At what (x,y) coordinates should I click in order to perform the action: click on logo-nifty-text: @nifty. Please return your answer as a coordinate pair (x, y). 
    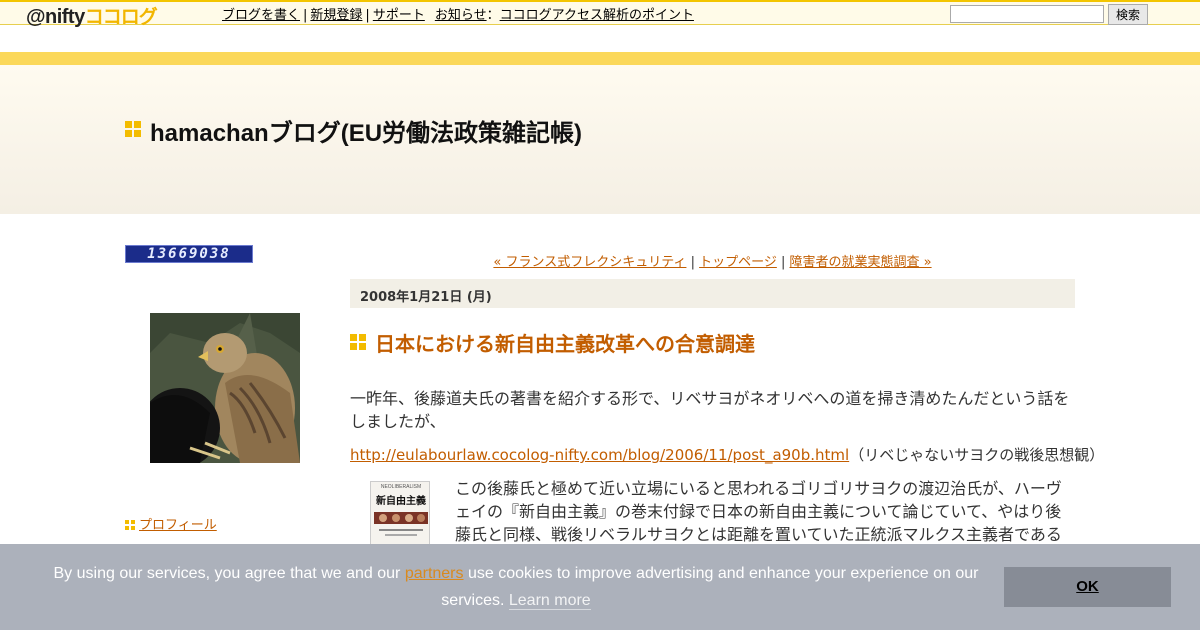
    Looking at the image, I should click on (55, 17).